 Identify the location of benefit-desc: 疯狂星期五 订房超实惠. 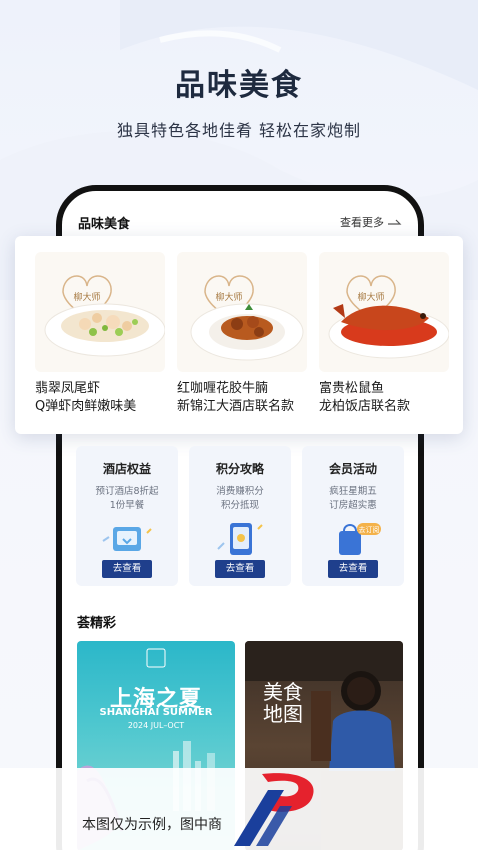
(353, 498).